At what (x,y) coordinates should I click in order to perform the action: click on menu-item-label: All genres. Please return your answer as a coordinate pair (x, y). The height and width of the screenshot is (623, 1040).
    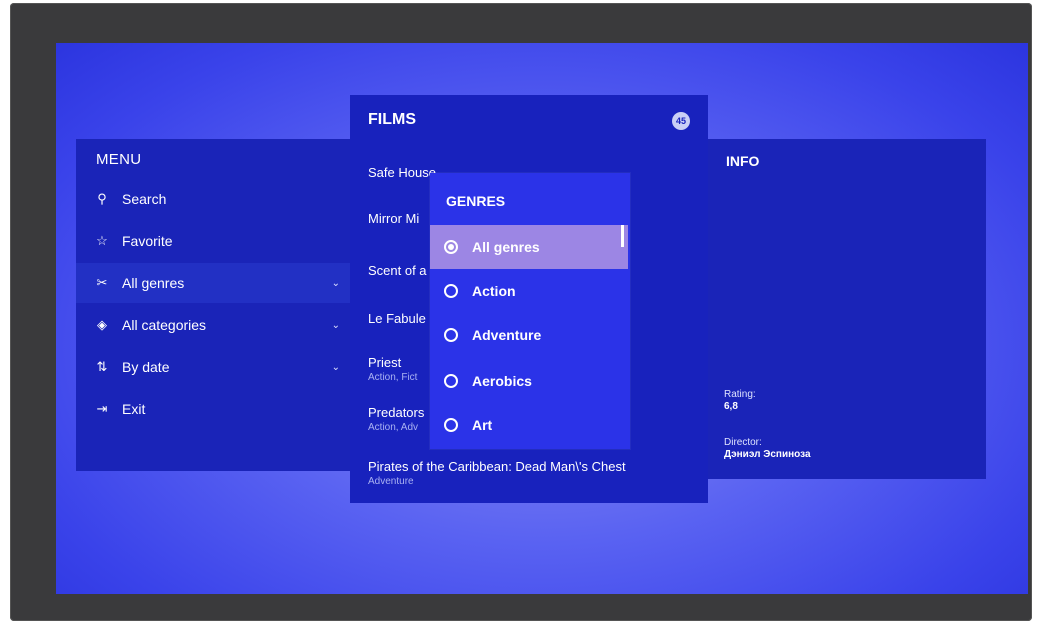
    Looking at the image, I should click on (153, 283).